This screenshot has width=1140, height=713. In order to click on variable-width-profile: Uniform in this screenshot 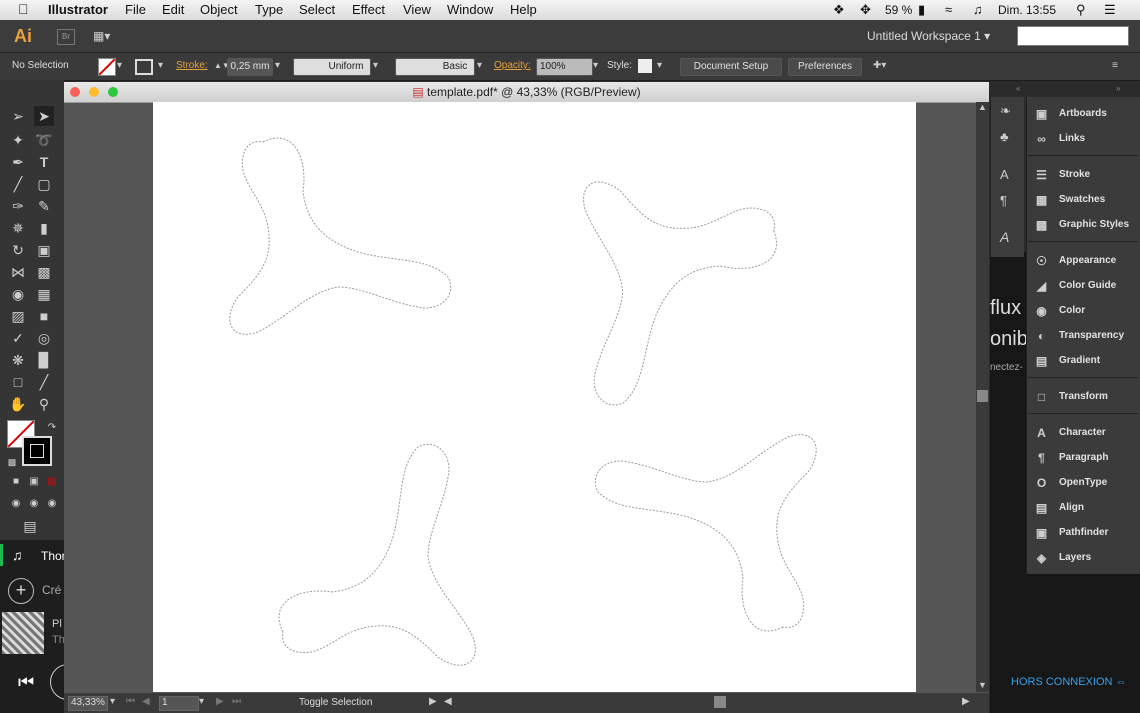, I will do `click(332, 67)`.